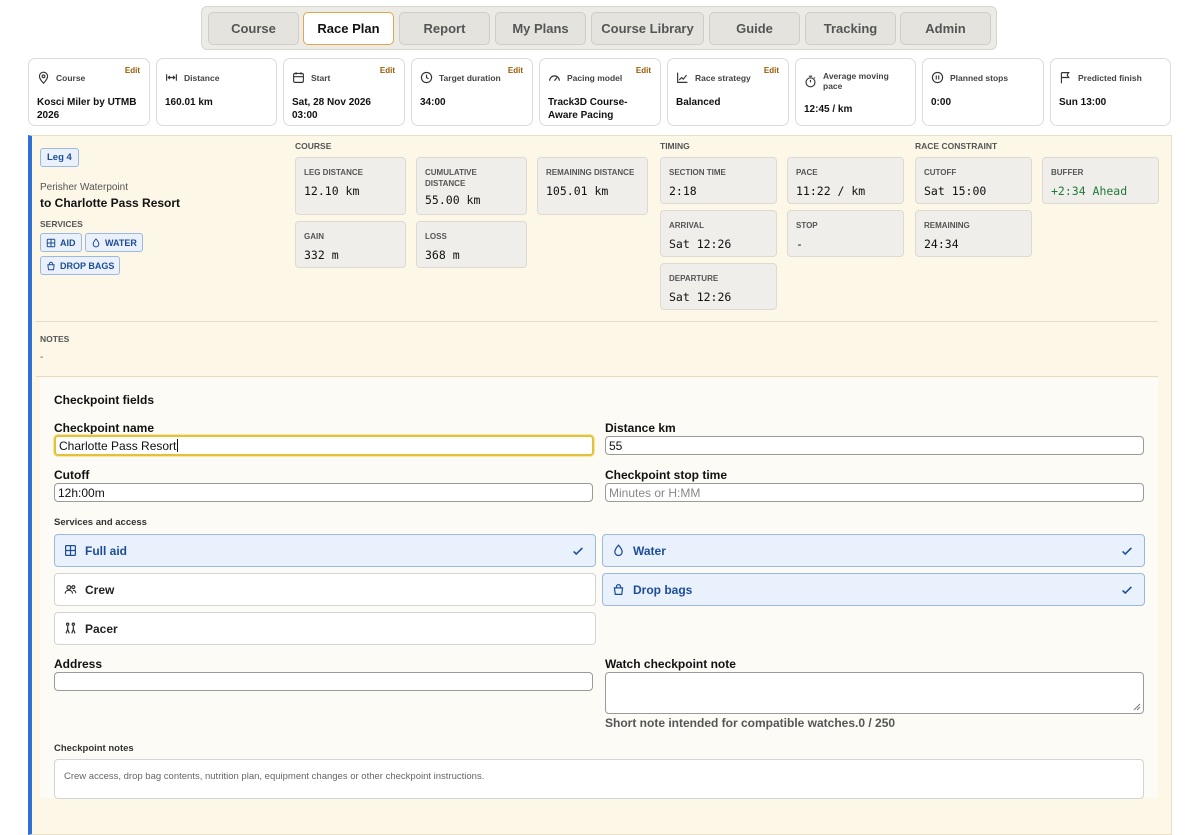 Image resolution: width=1200 pixels, height=835 pixels. Describe the element at coordinates (700, 297) in the screenshot. I see `departure-value: Sat 12:26` at that location.